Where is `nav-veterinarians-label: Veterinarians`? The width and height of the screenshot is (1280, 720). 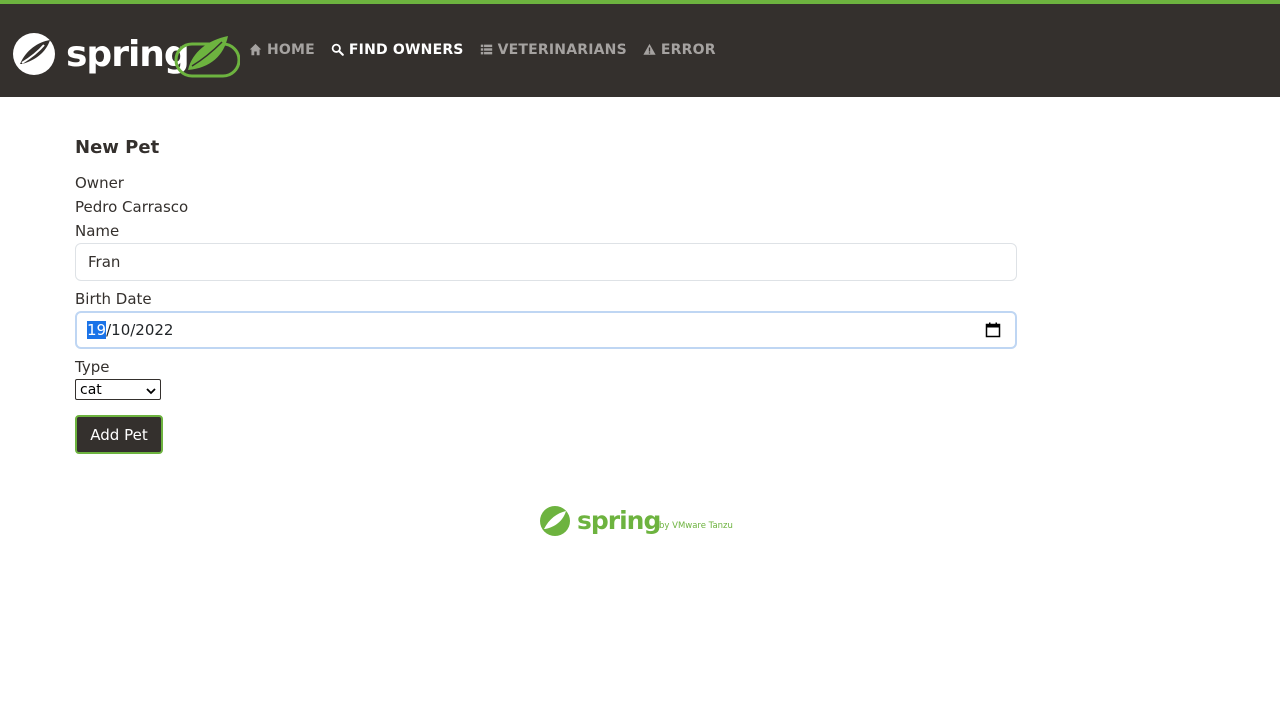 nav-veterinarians-label: Veterinarians is located at coordinates (562, 50).